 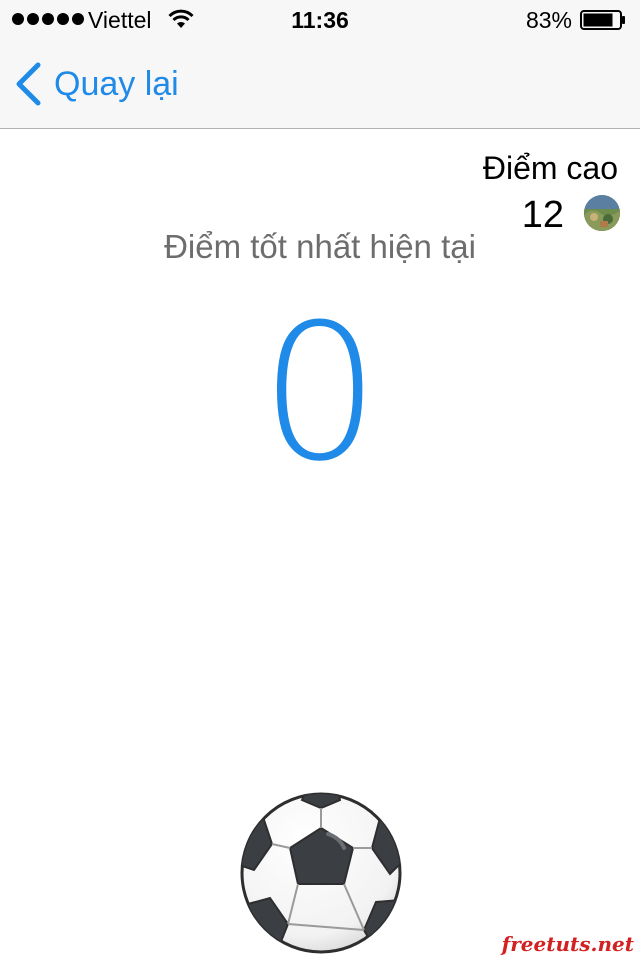 What do you see at coordinates (320, 84) in the screenshot?
I see `navigation-bar: Quay lại` at bounding box center [320, 84].